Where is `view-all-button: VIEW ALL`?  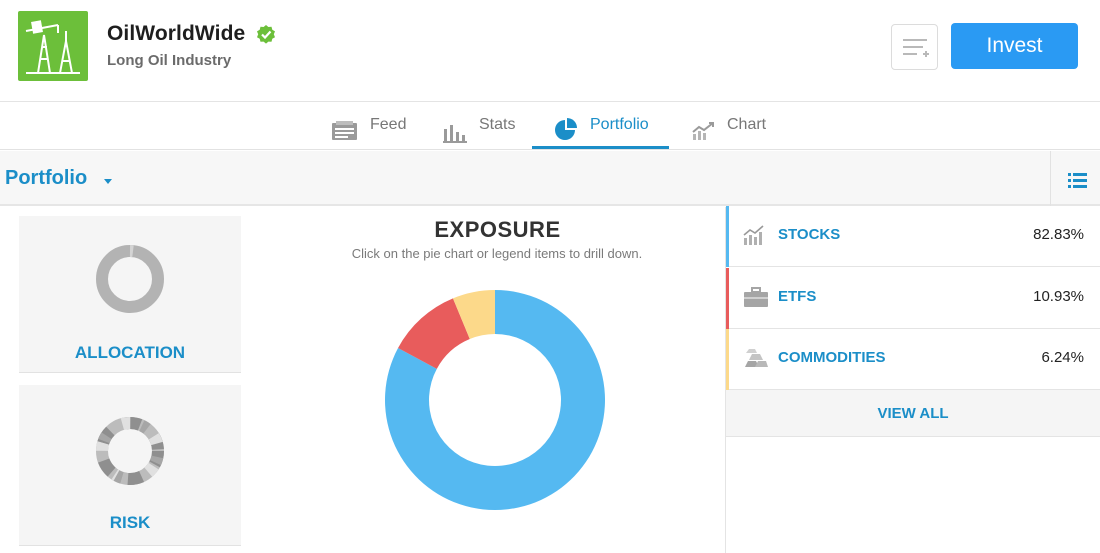 view-all-button: VIEW ALL is located at coordinates (913, 413).